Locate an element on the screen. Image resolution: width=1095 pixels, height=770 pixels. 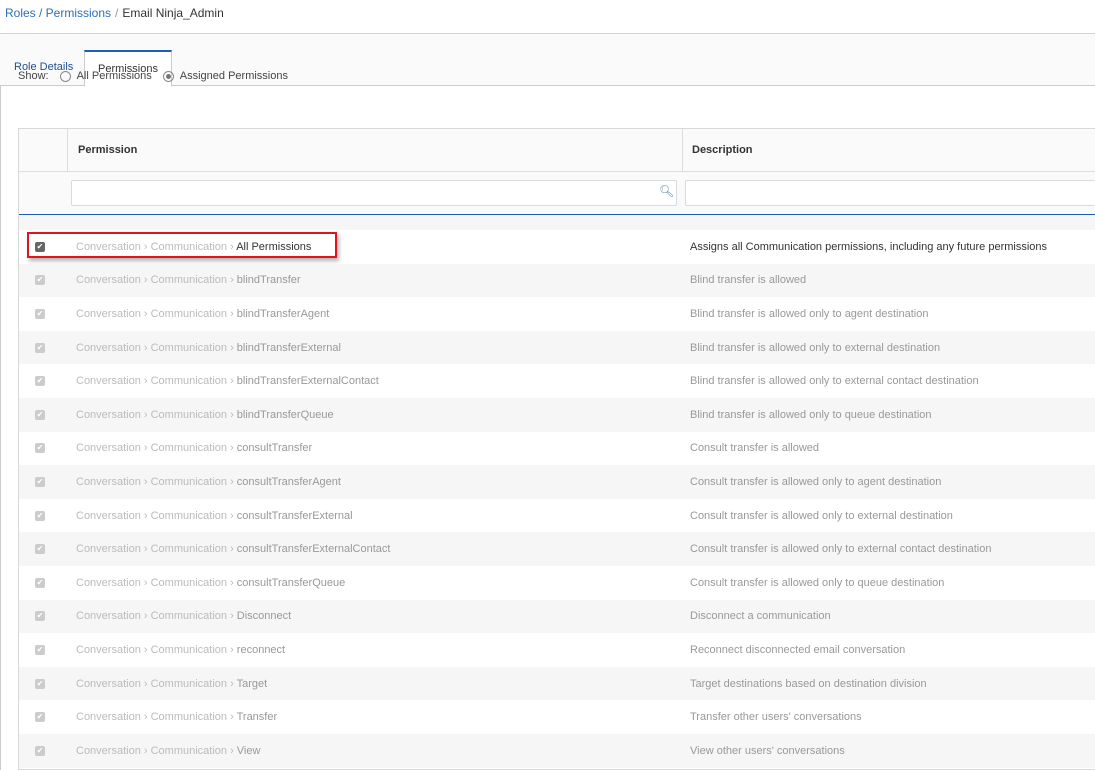
permission-name: consultTransfer is located at coordinates (274, 448).